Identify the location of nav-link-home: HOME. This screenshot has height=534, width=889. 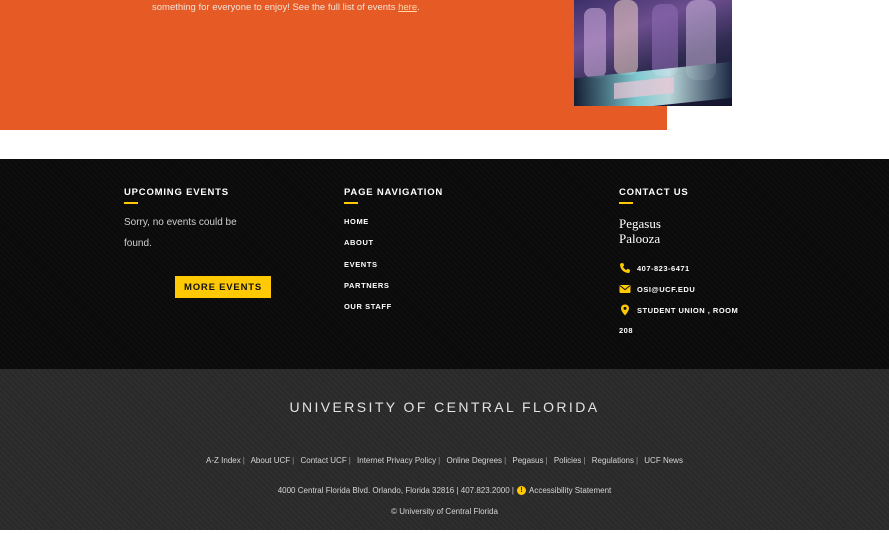
(356, 221).